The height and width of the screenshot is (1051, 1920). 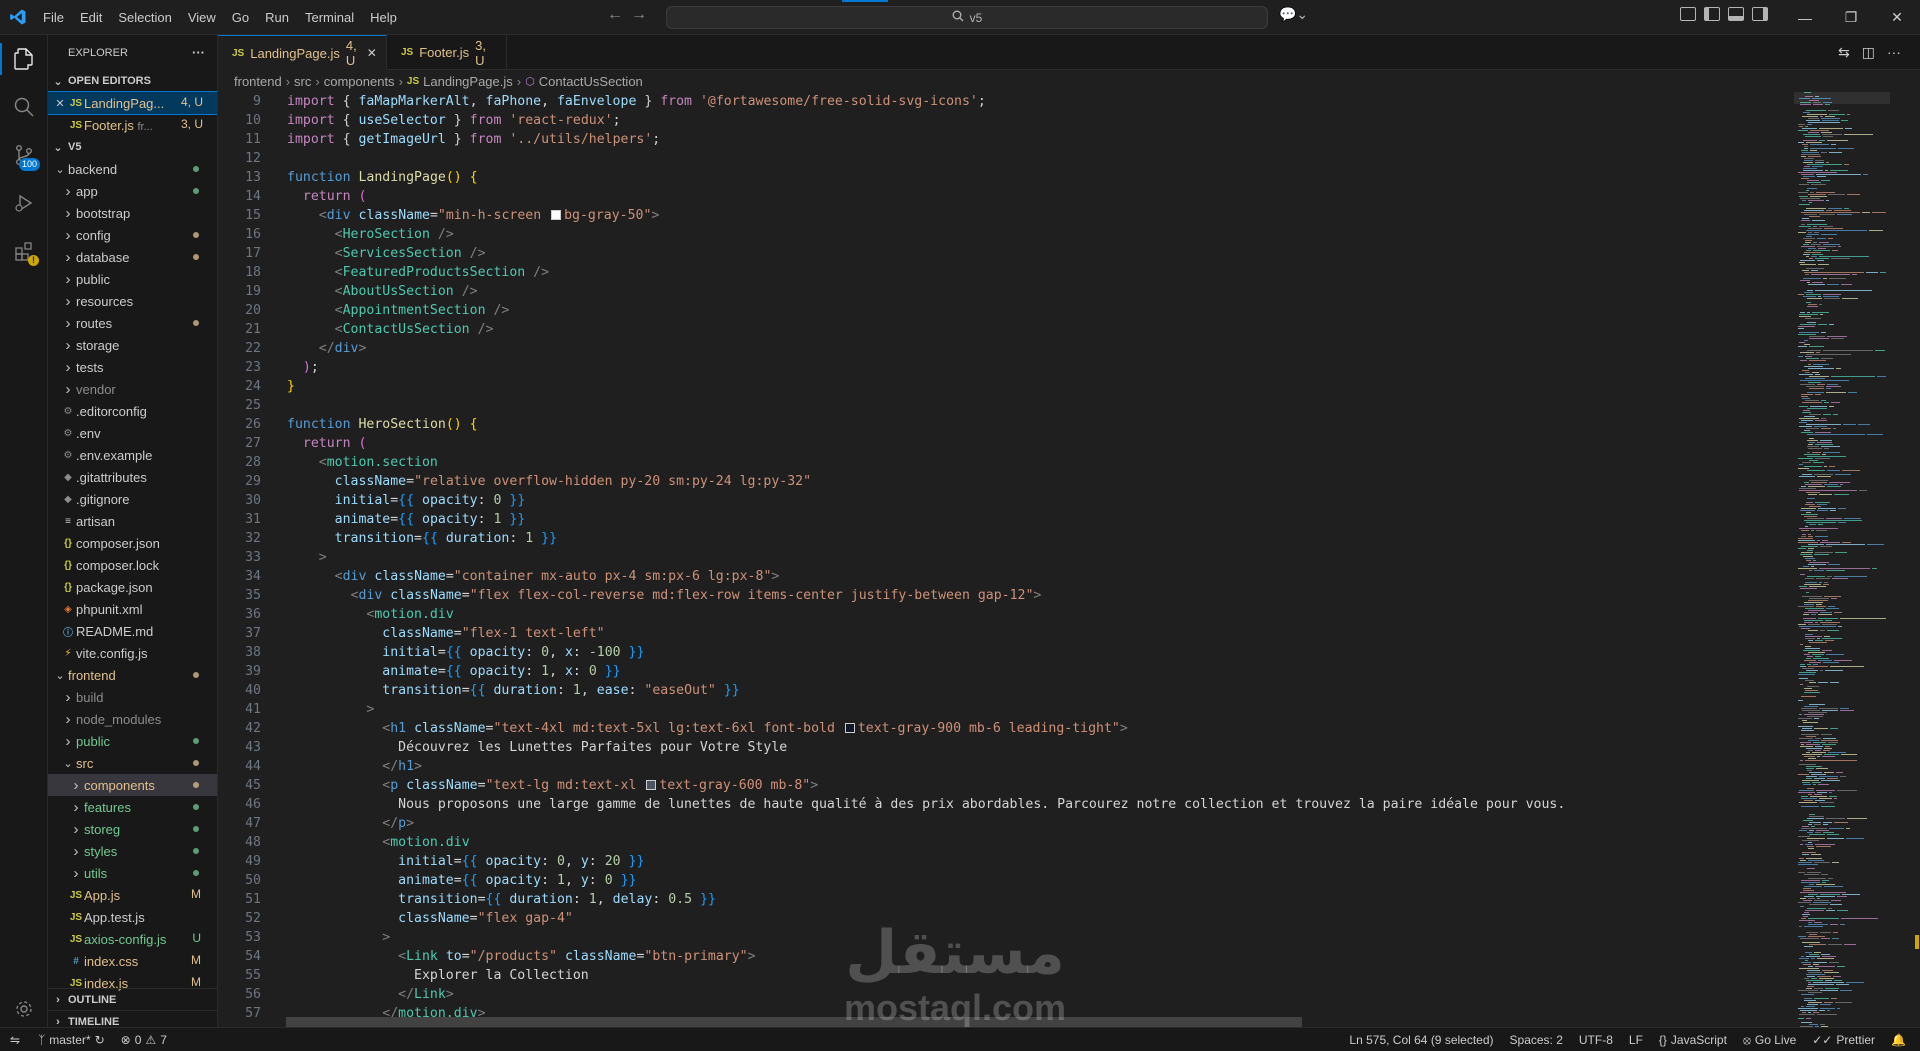 What do you see at coordinates (1712, 14) in the screenshot?
I see `toggle-primary-sidebar-icon` at bounding box center [1712, 14].